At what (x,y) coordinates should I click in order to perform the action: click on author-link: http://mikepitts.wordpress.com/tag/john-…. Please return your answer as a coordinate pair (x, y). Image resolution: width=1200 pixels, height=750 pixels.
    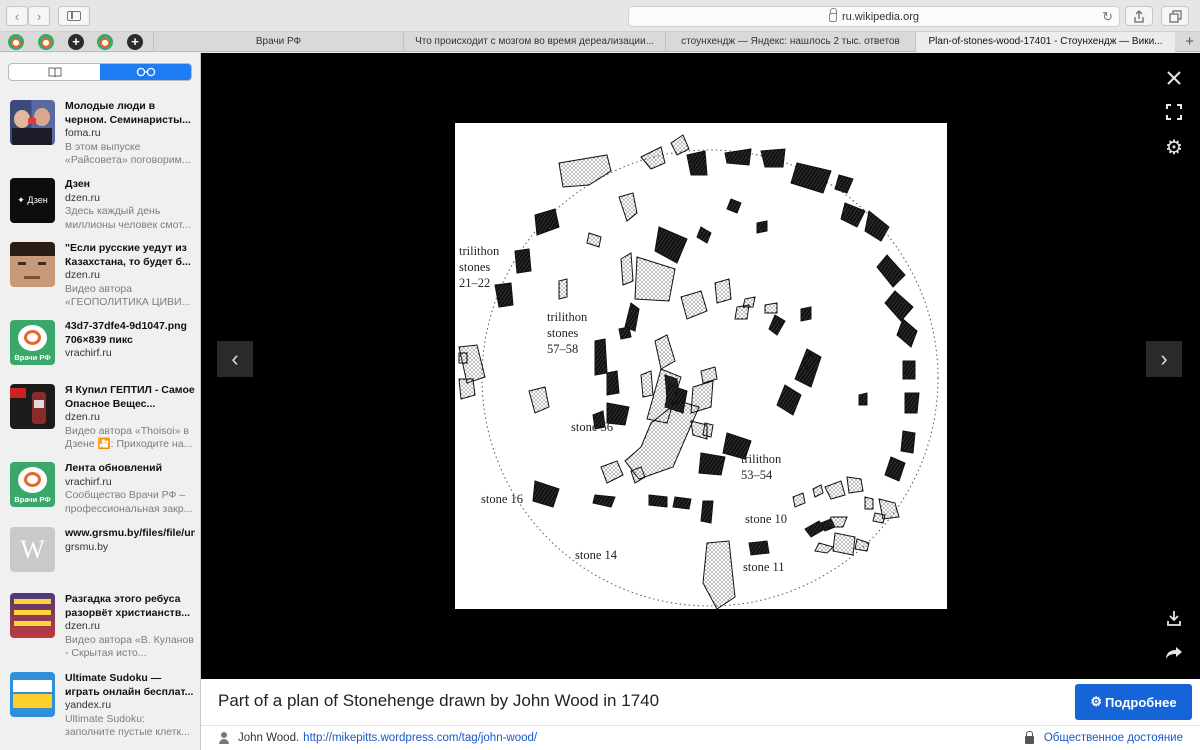
    Looking at the image, I should click on (420, 738).